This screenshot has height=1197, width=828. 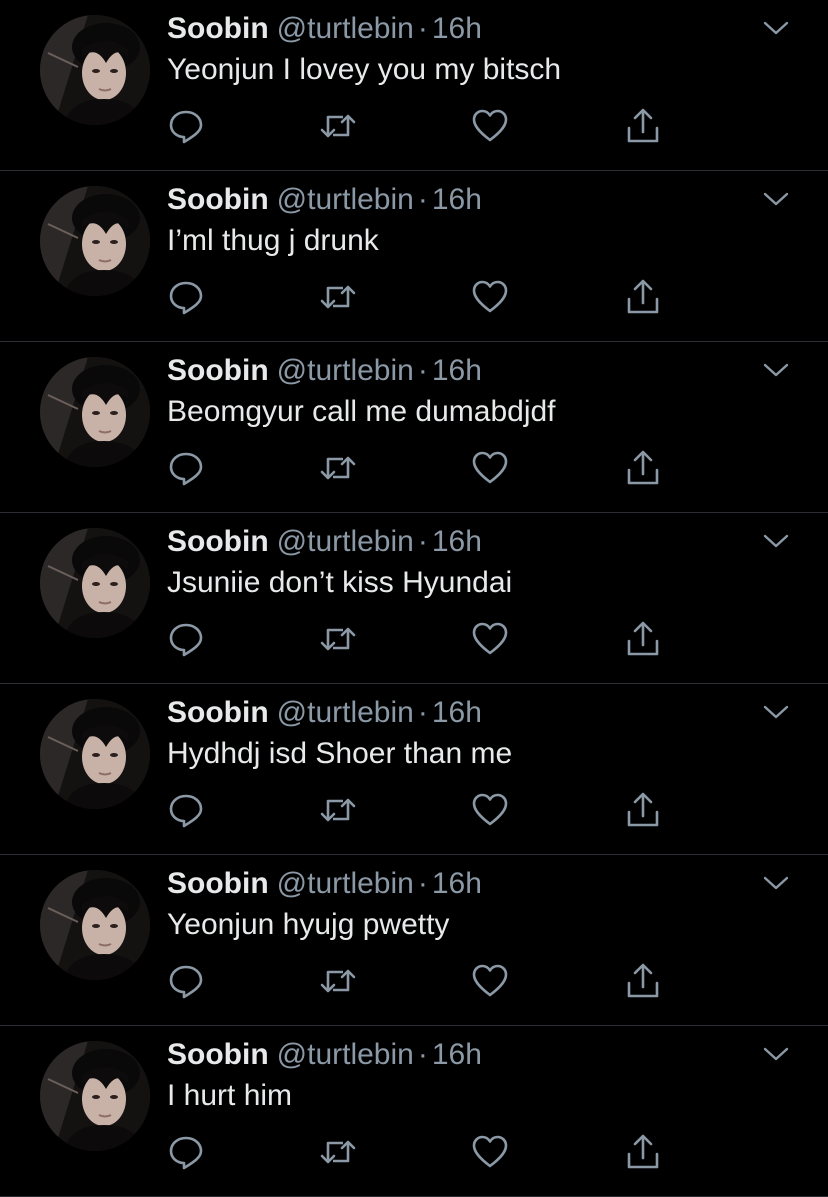 I want to click on tweet-text: I’ml thug j drunk, so click(x=273, y=240).